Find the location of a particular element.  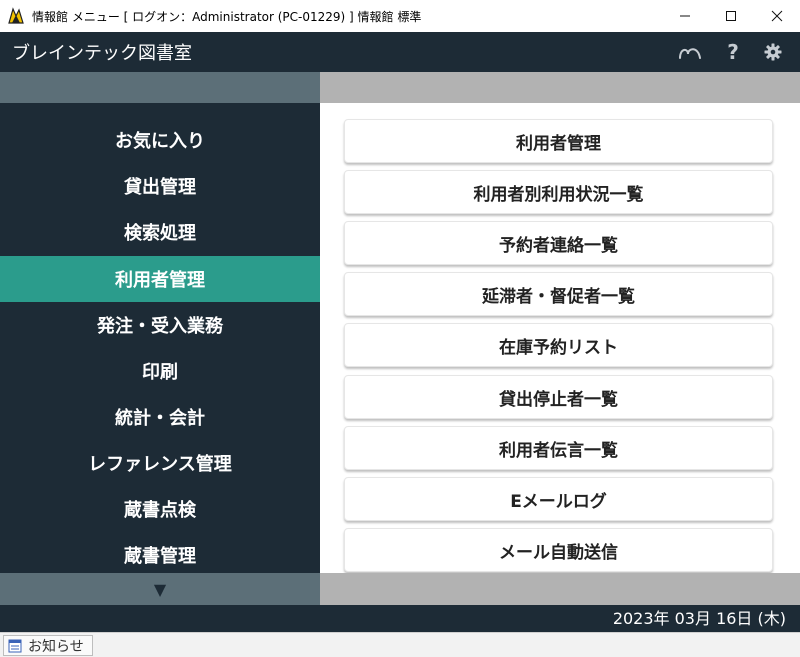

library-name: ブレインテック図書室 is located at coordinates (102, 53).